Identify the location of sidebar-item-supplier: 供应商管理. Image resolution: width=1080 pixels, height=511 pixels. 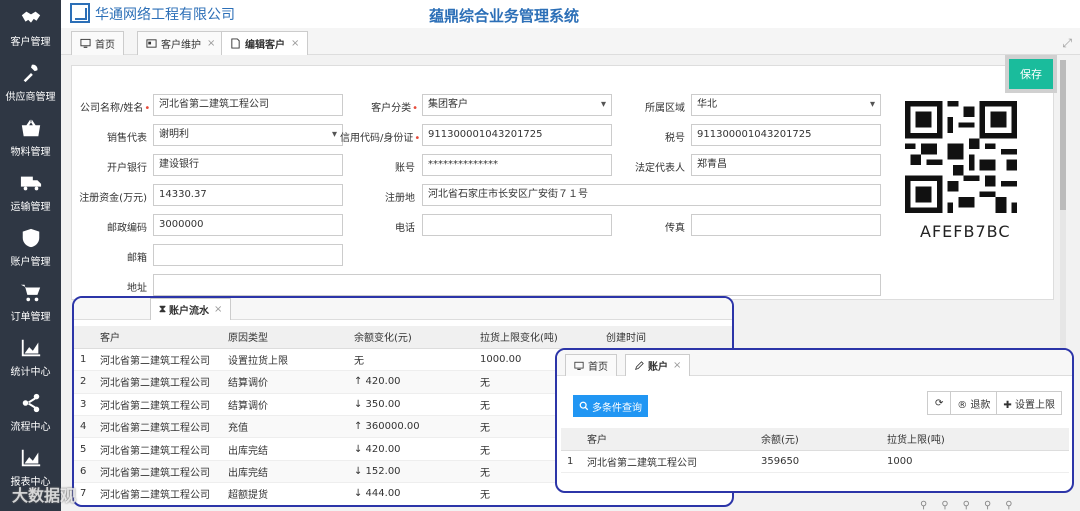
(30, 82).